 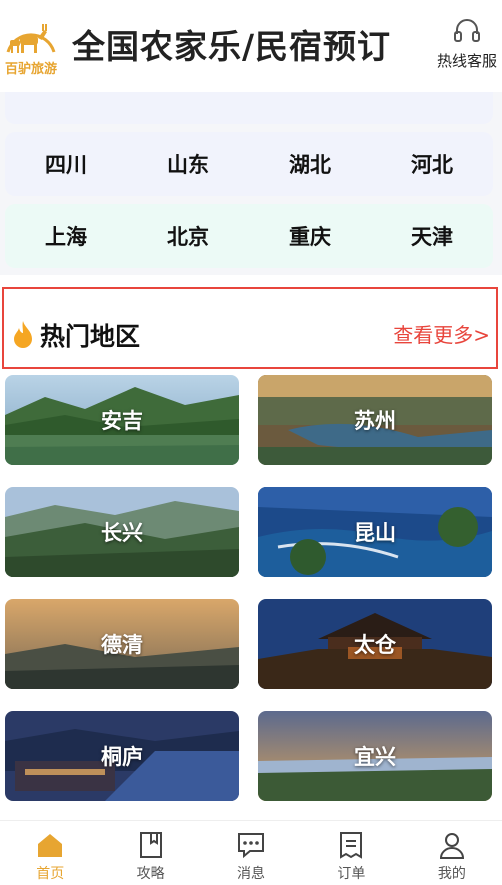 I want to click on province-item: 重庆, so click(x=310, y=236).